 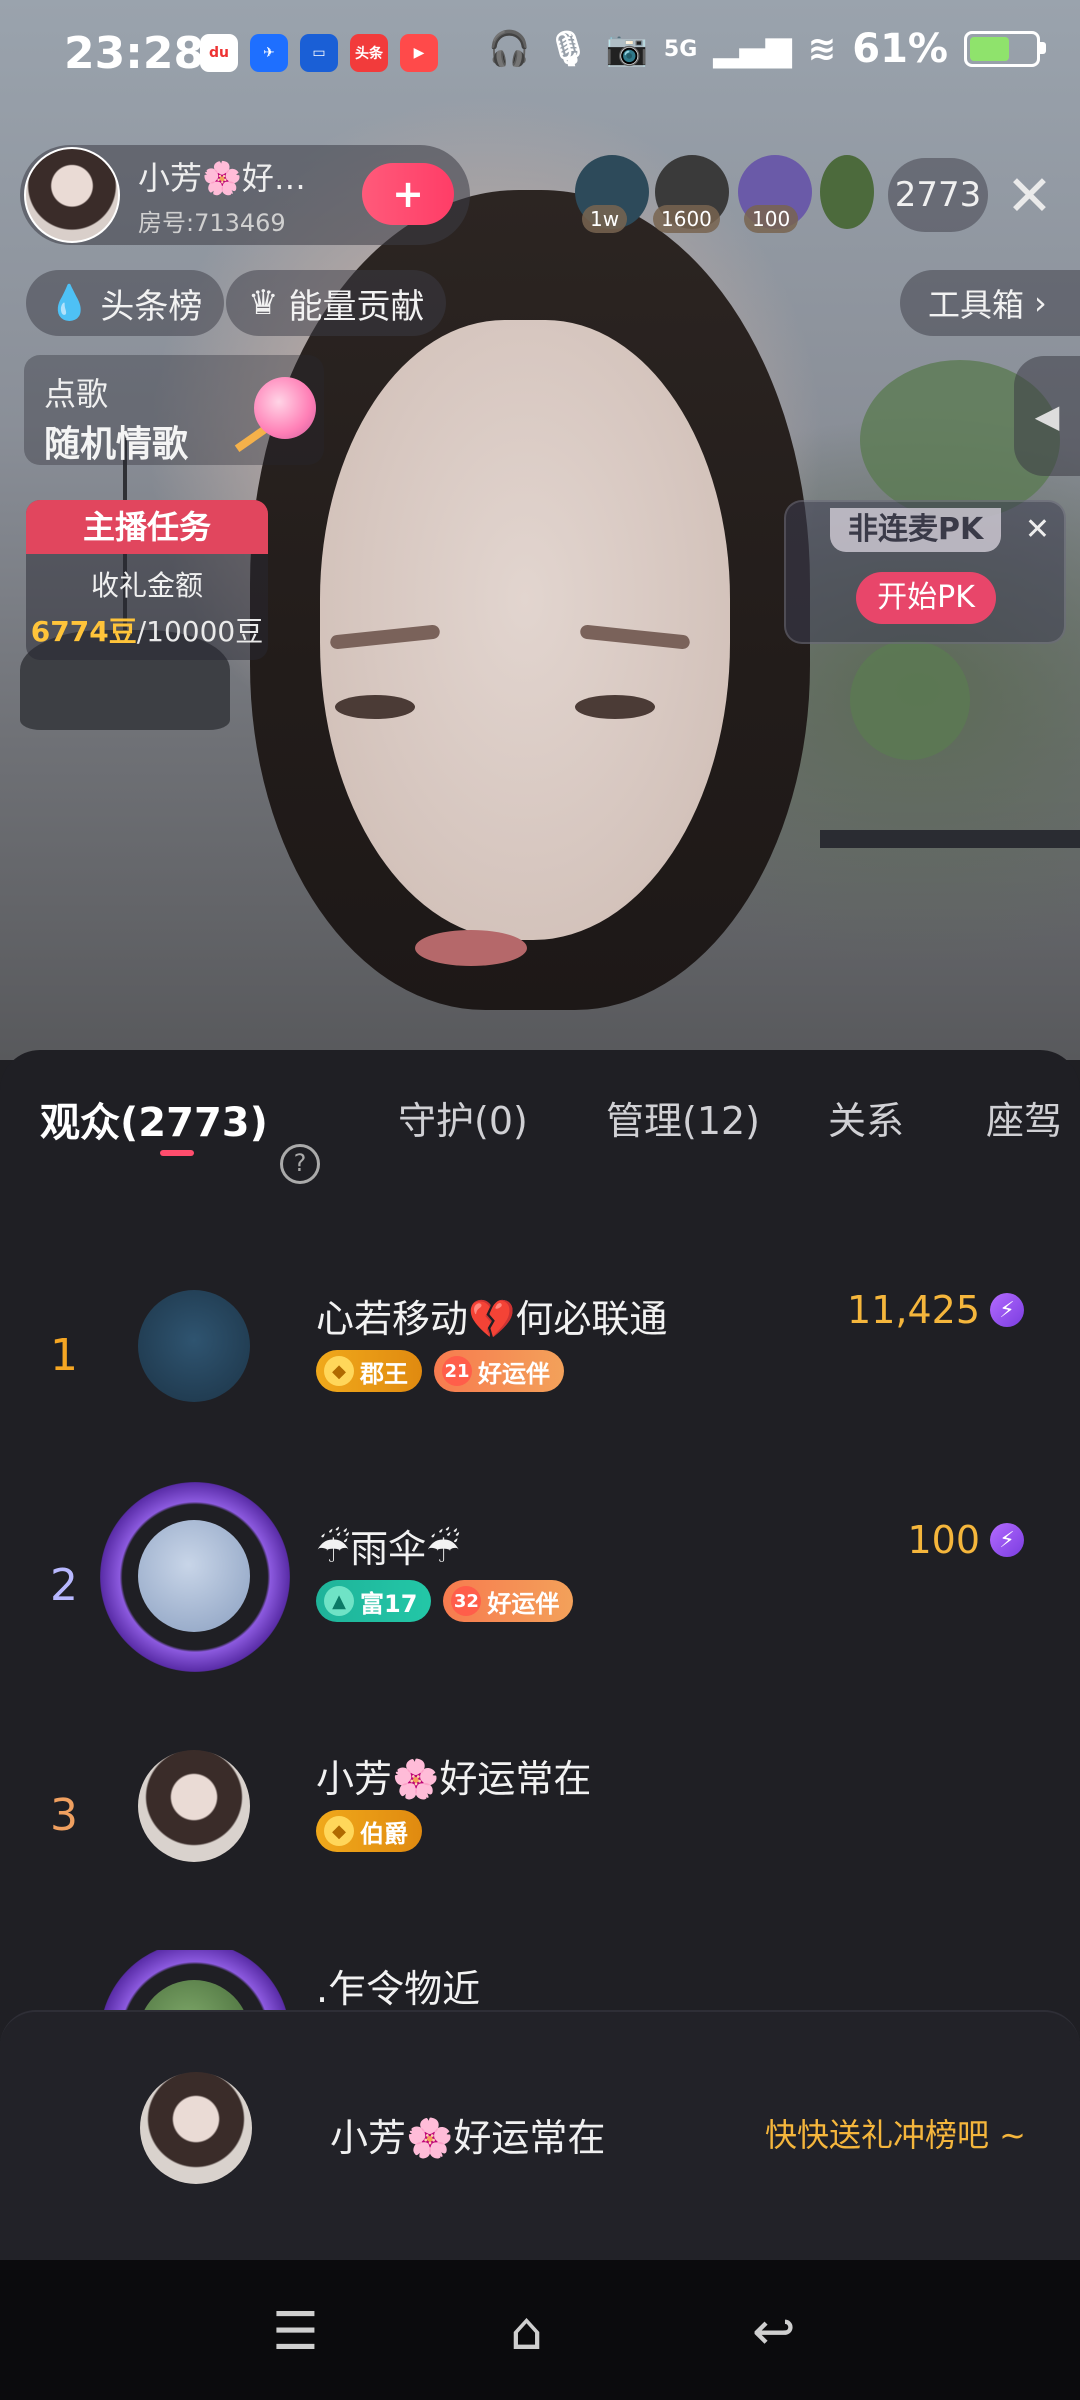 I want to click on user-badges: ◆ 郡王 21 好运伴, so click(x=440, y=1371).